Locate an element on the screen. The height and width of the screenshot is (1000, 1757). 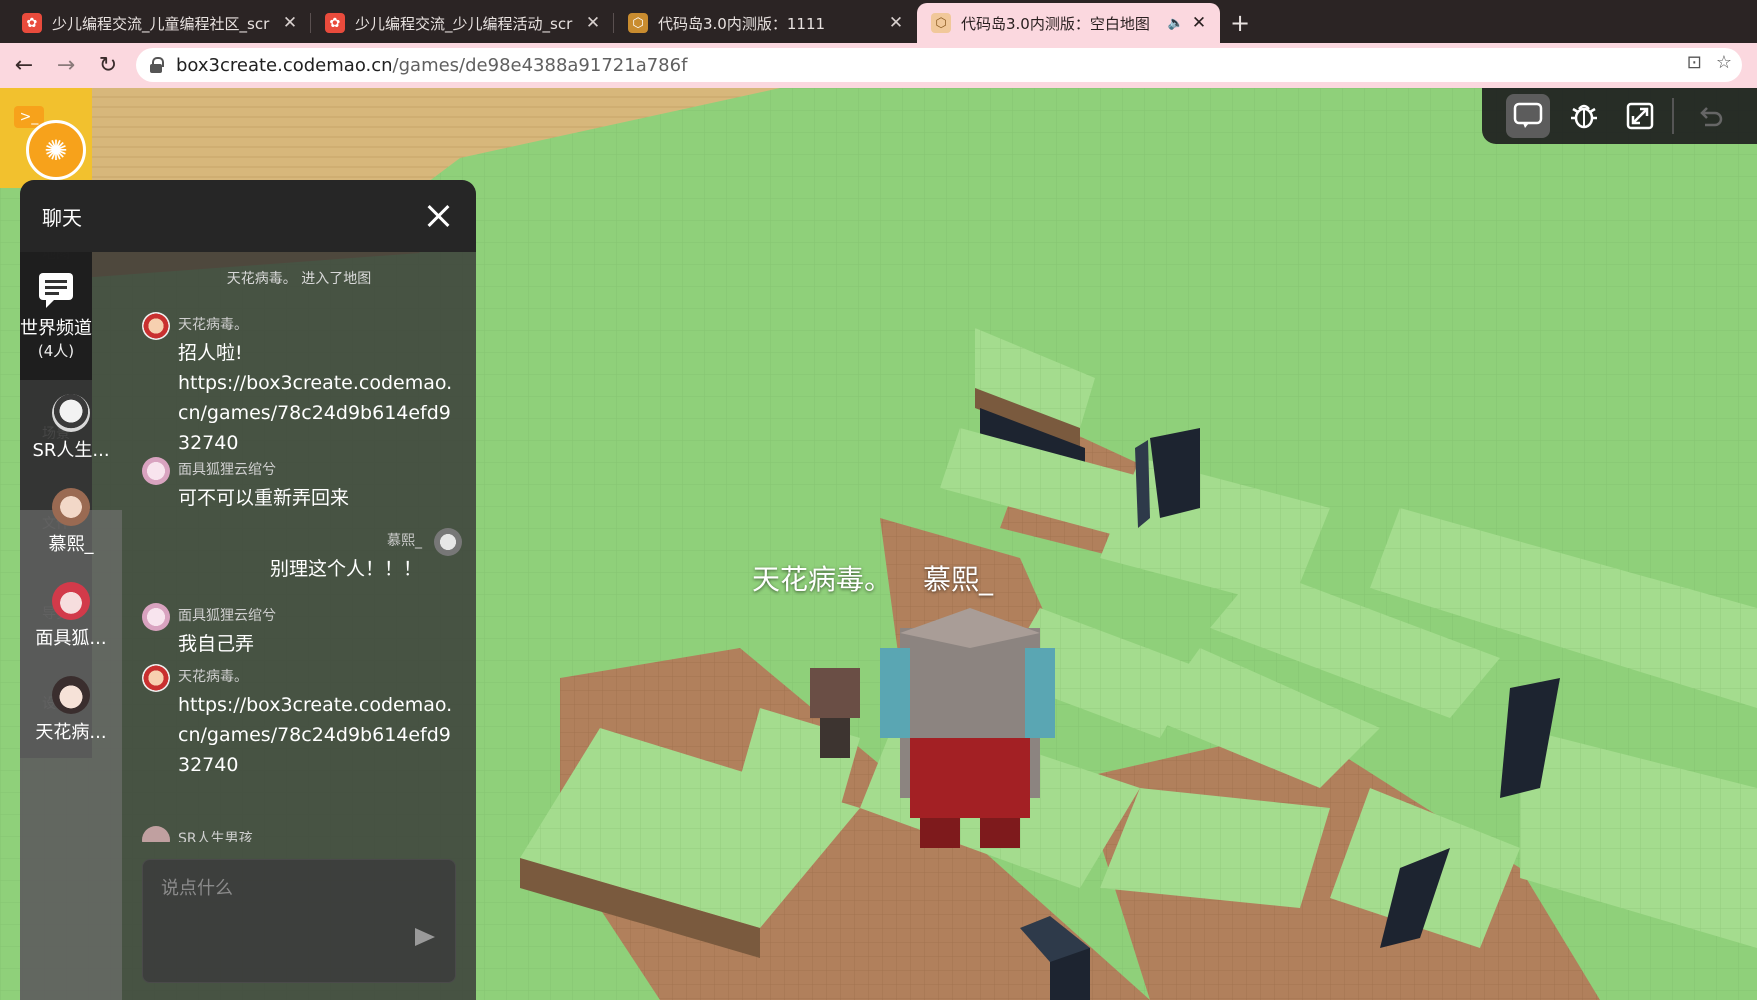
tab-title: 少儿编程交流_儿童编程社区_scr is located at coordinates (161, 23).